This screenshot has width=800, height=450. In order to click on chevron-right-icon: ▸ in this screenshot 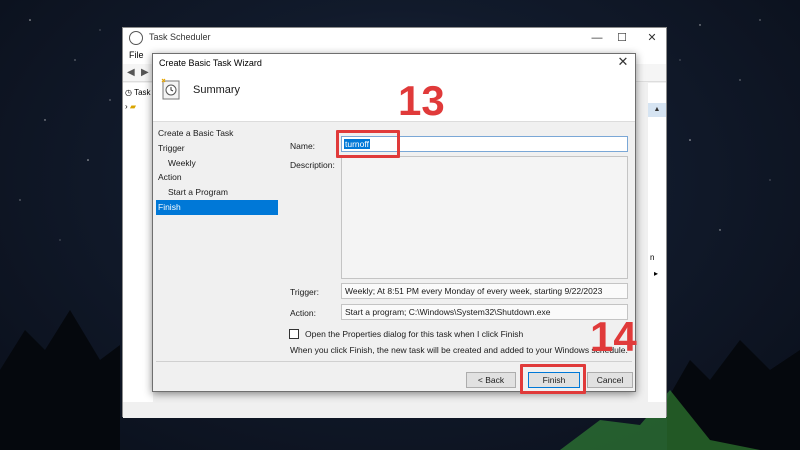, I will do `click(656, 273)`.